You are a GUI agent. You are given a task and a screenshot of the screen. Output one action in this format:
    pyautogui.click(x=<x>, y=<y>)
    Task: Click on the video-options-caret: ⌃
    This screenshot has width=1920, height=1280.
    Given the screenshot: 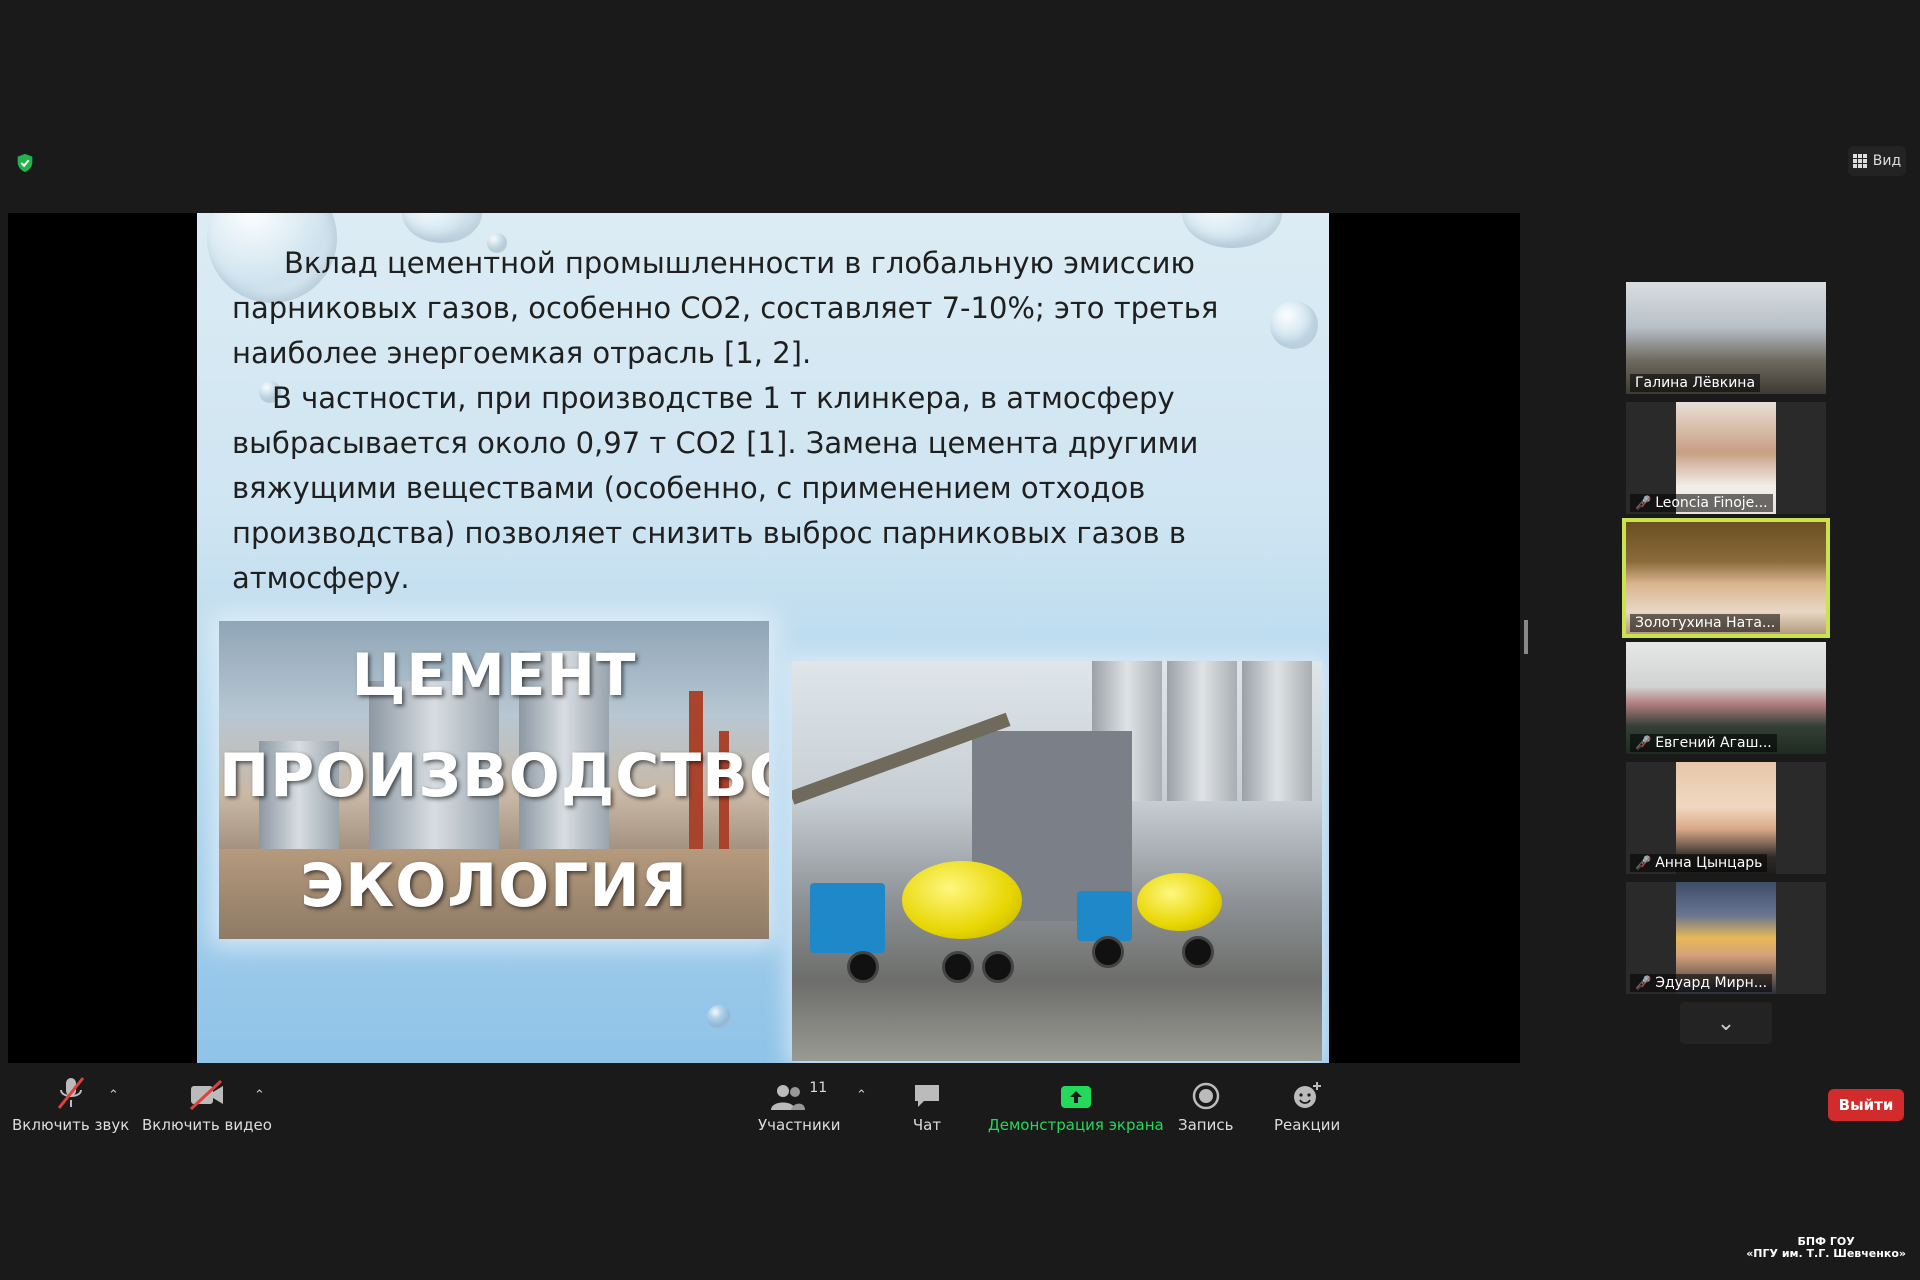 What is the action you would take?
    pyautogui.click(x=259, y=1095)
    